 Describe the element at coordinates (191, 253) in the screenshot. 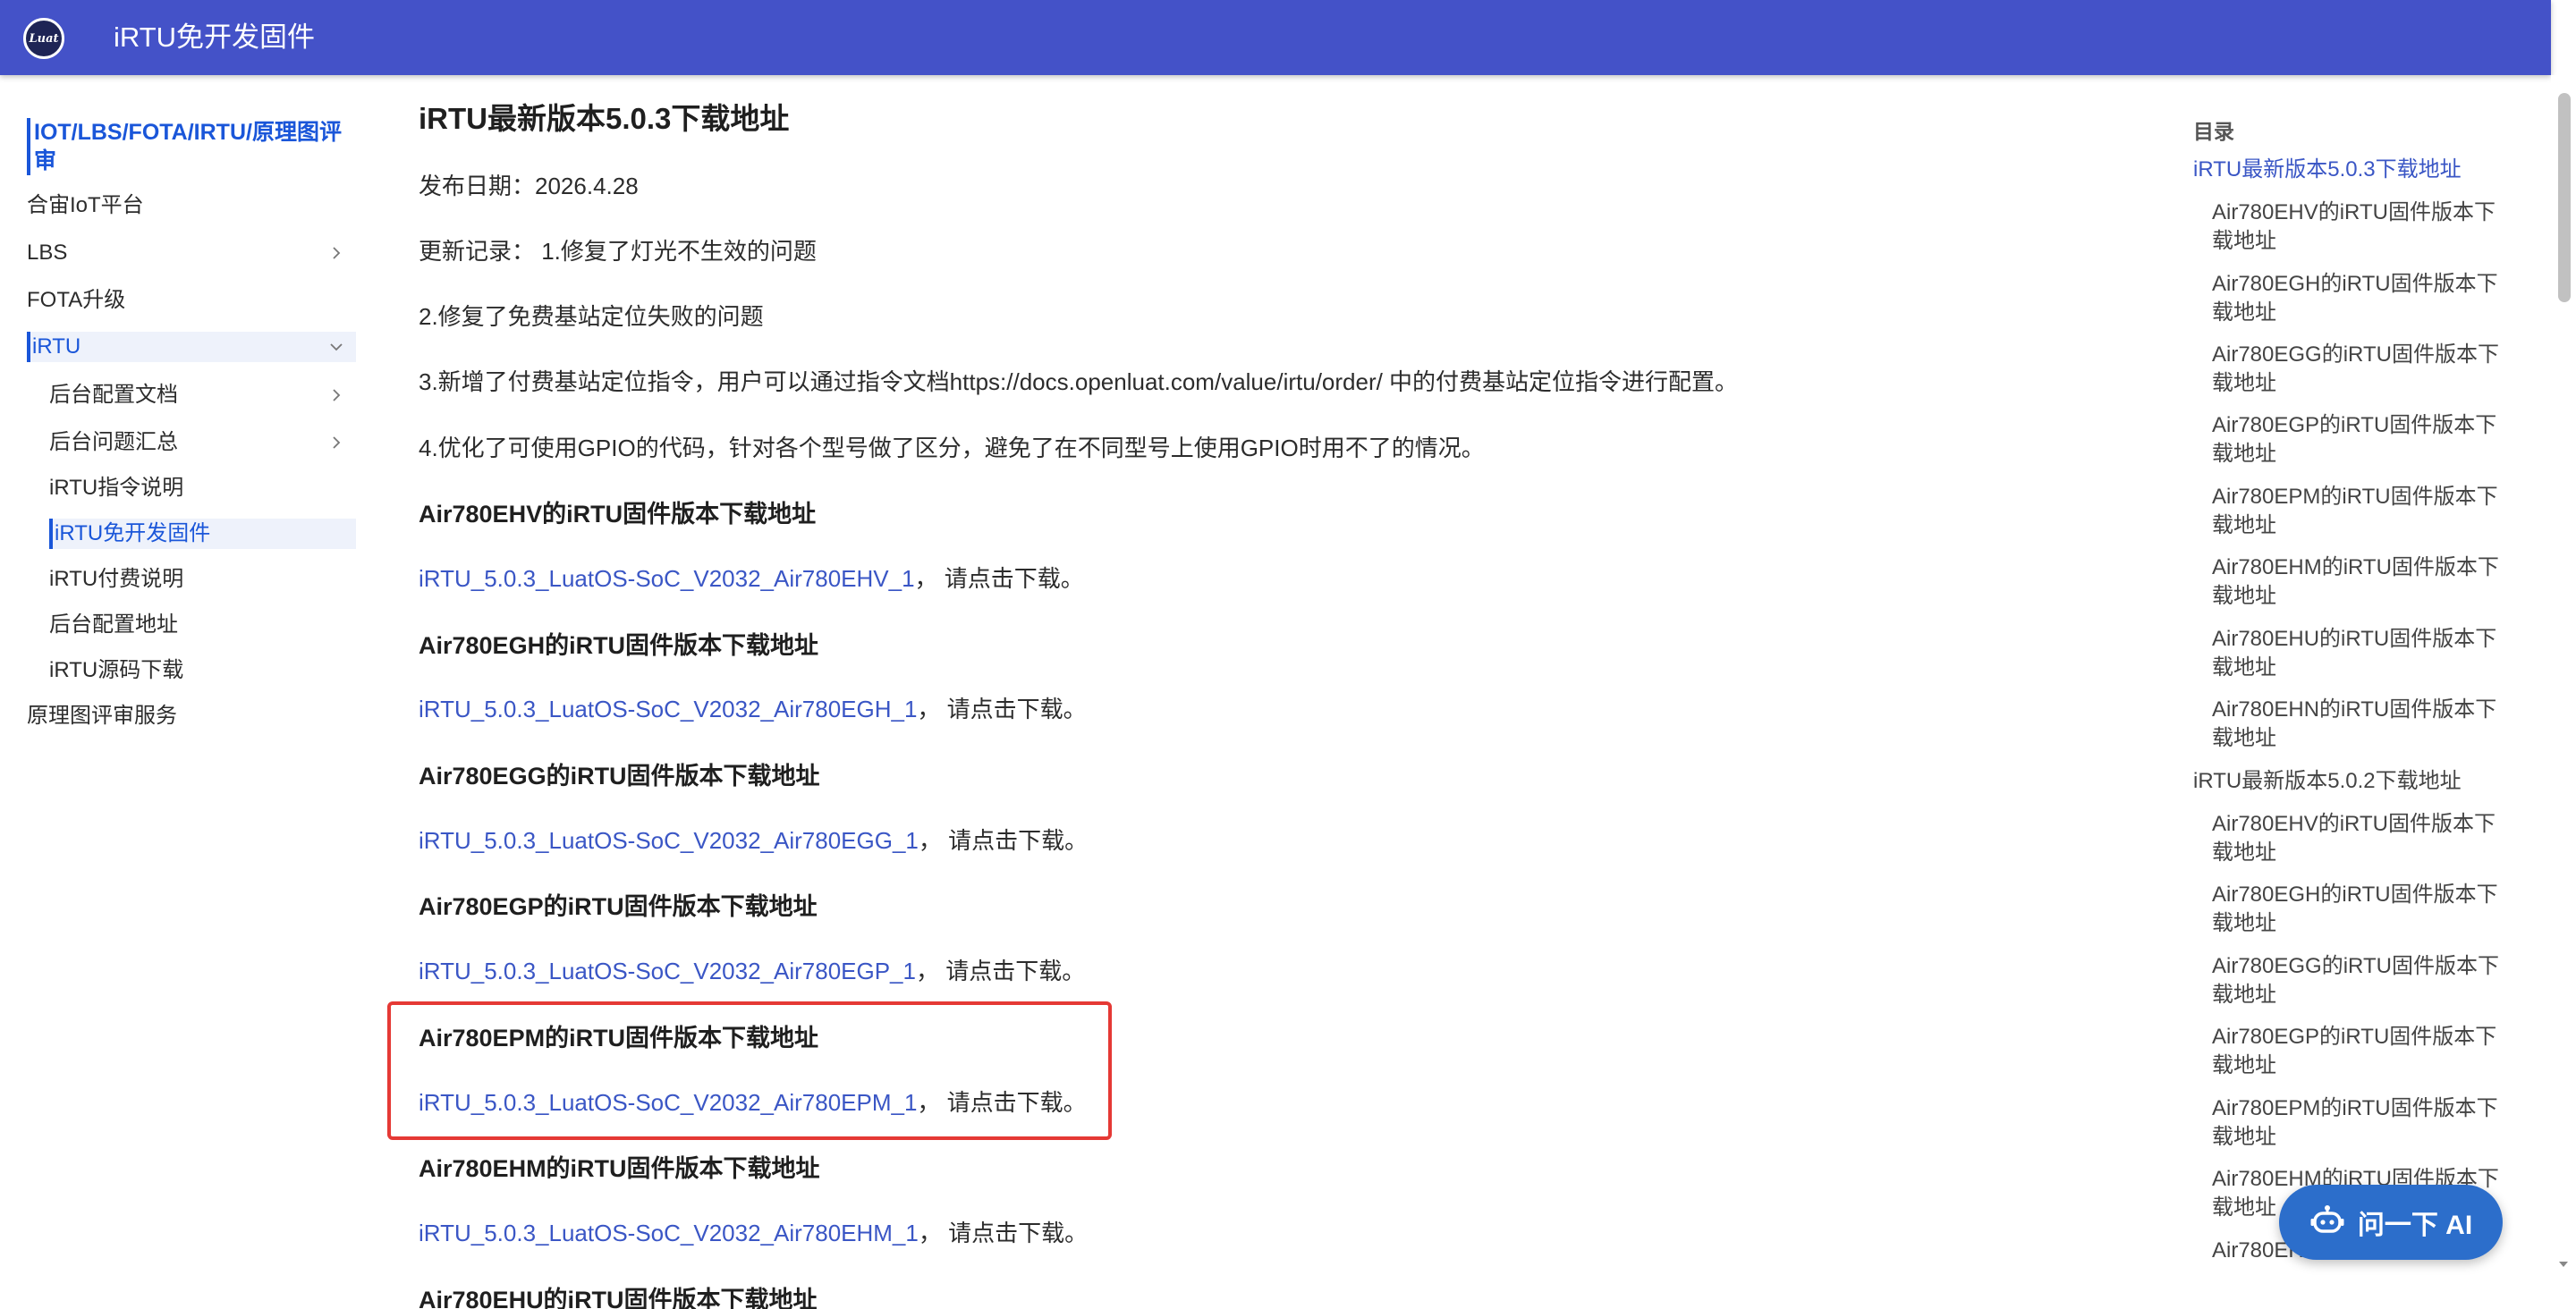

I see `sidebar-item-lbs: LBS` at that location.